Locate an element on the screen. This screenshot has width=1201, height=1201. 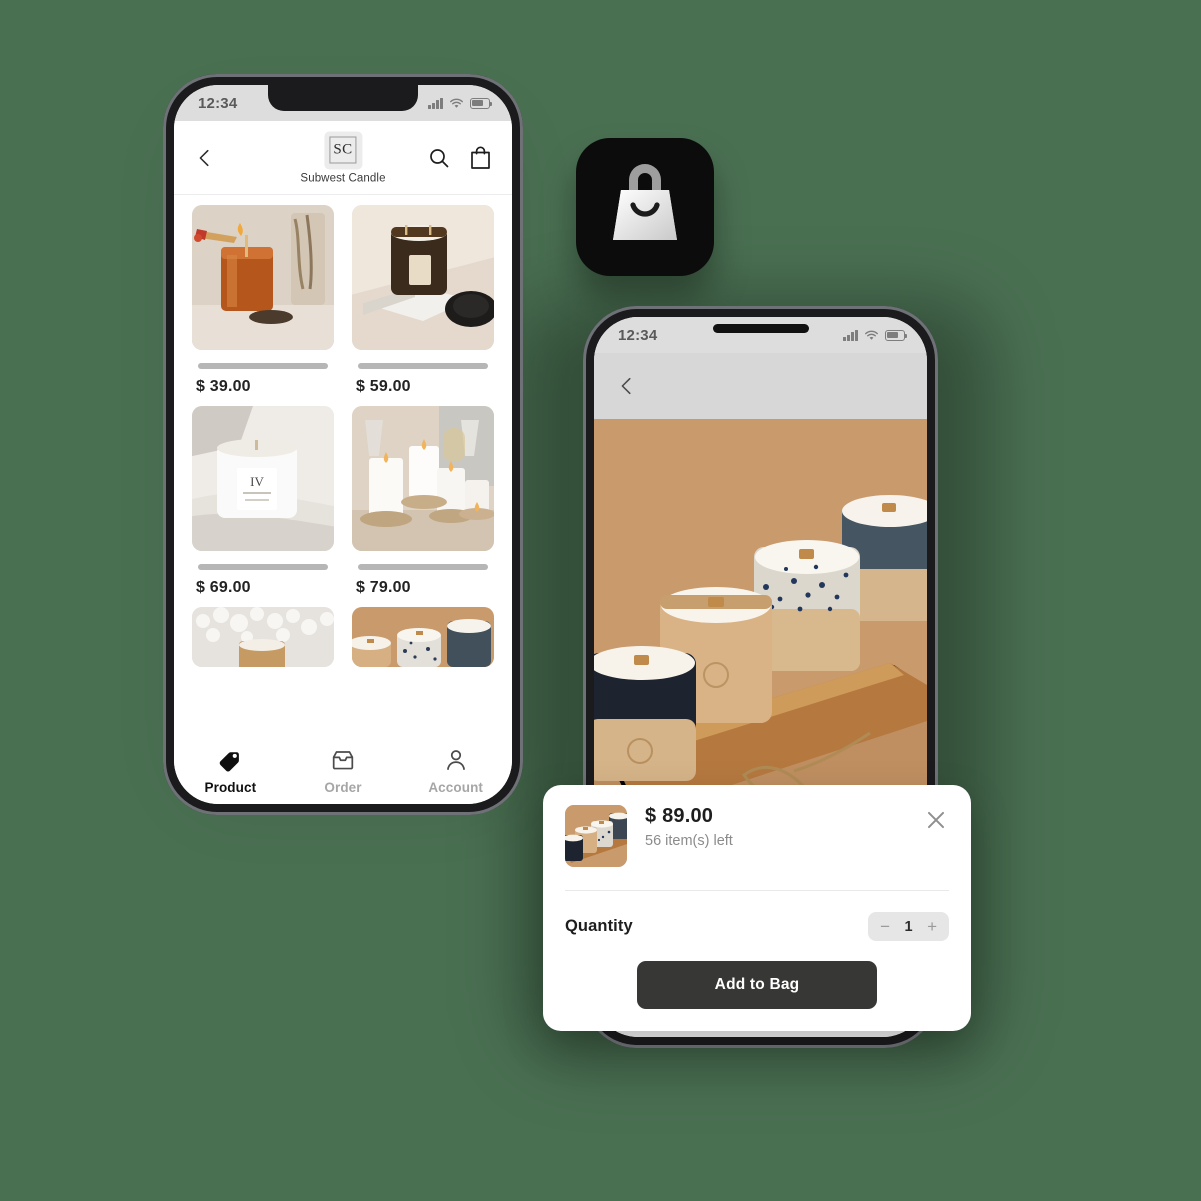
bottom-tab-bar: Product Order Account is located at coordinates (343, 771).